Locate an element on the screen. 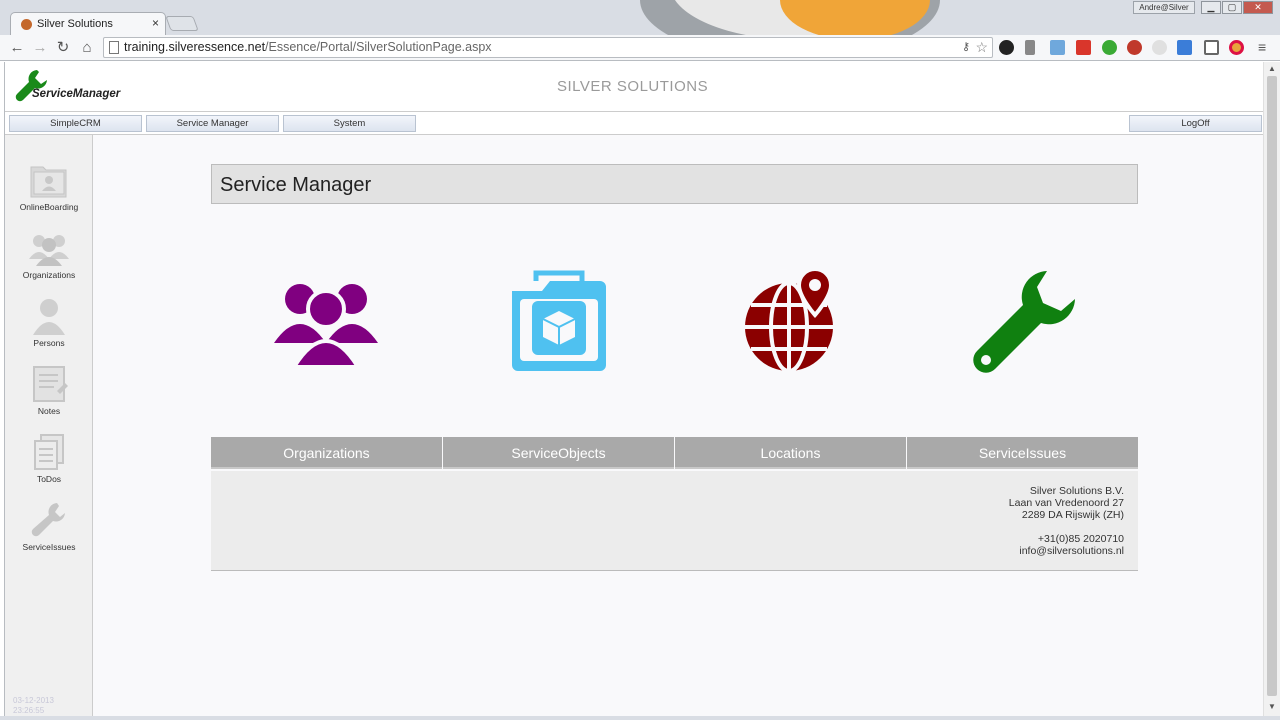 This screenshot has width=1280, height=720. page-icon is located at coordinates (114, 47).